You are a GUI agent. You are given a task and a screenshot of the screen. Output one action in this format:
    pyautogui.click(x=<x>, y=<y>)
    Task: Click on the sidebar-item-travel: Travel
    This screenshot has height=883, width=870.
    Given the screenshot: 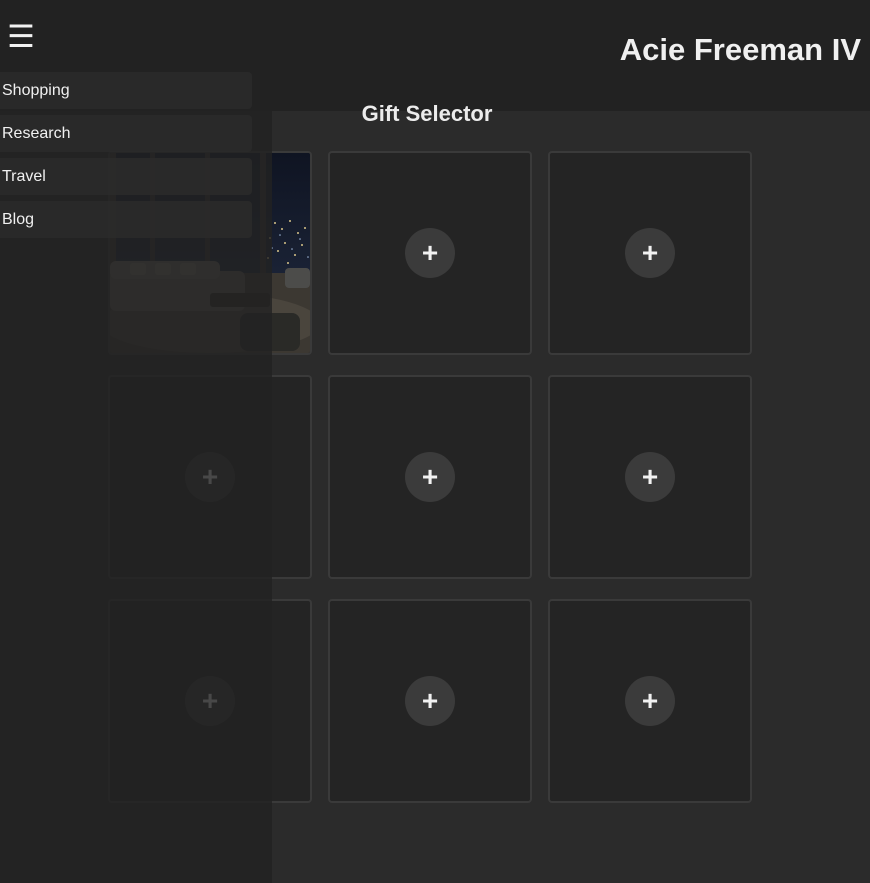 What is the action you would take?
    pyautogui.click(x=126, y=176)
    